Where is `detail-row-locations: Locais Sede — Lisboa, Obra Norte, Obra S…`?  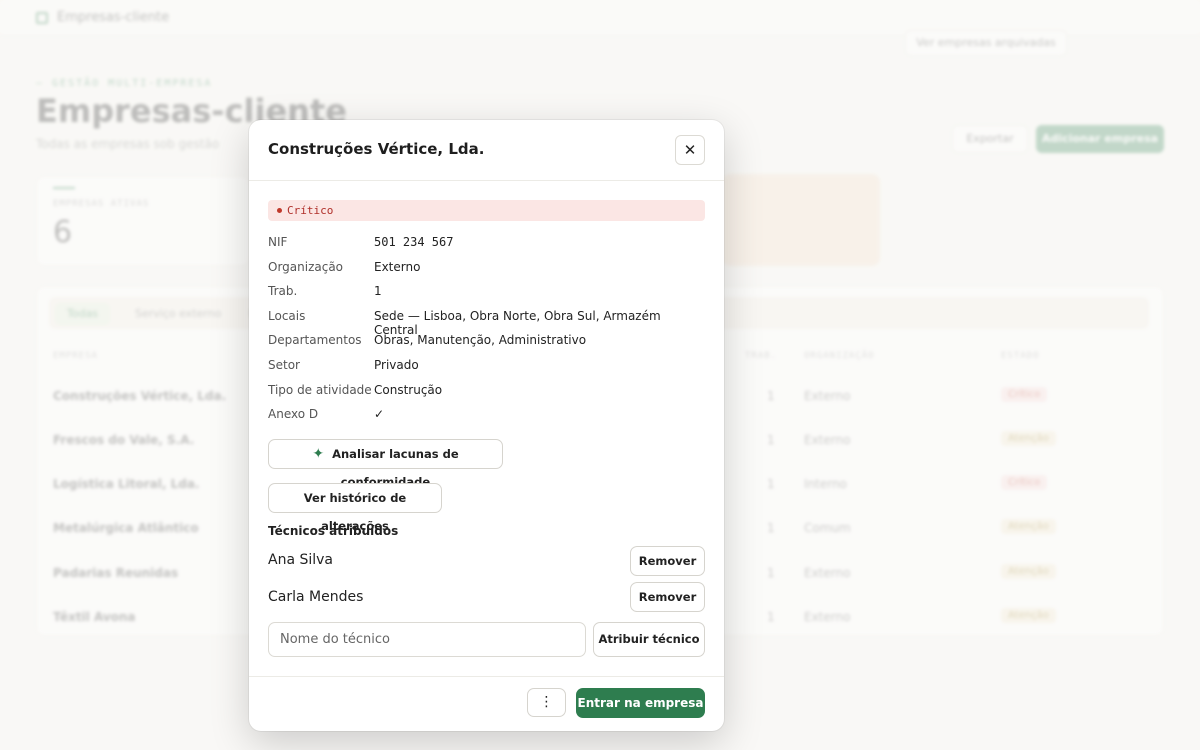 detail-row-locations: Locais Sede — Lisboa, Obra Norte, Obra S… is located at coordinates (486, 323).